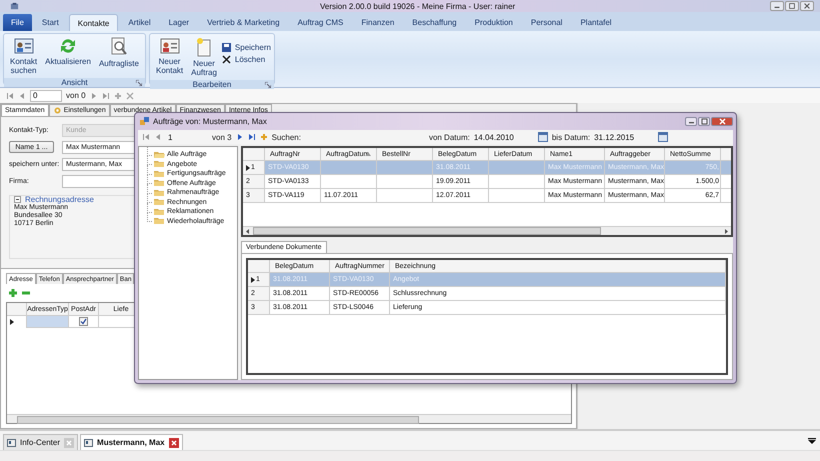  Describe the element at coordinates (17, 199) in the screenshot. I see `collapse-icon` at that location.